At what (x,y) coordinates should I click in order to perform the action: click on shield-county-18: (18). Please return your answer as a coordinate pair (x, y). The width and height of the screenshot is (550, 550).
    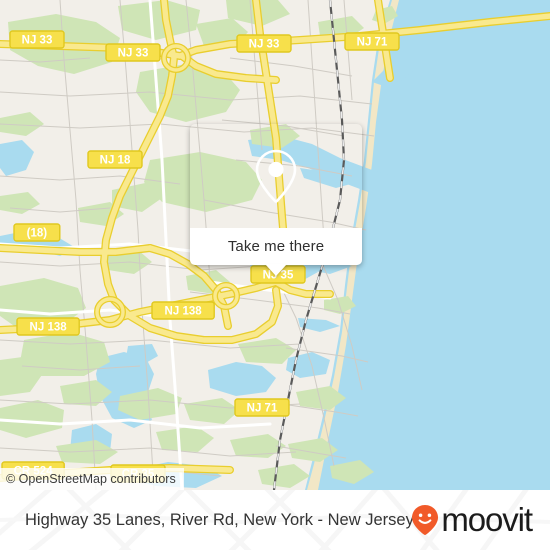
    Looking at the image, I should click on (37, 232).